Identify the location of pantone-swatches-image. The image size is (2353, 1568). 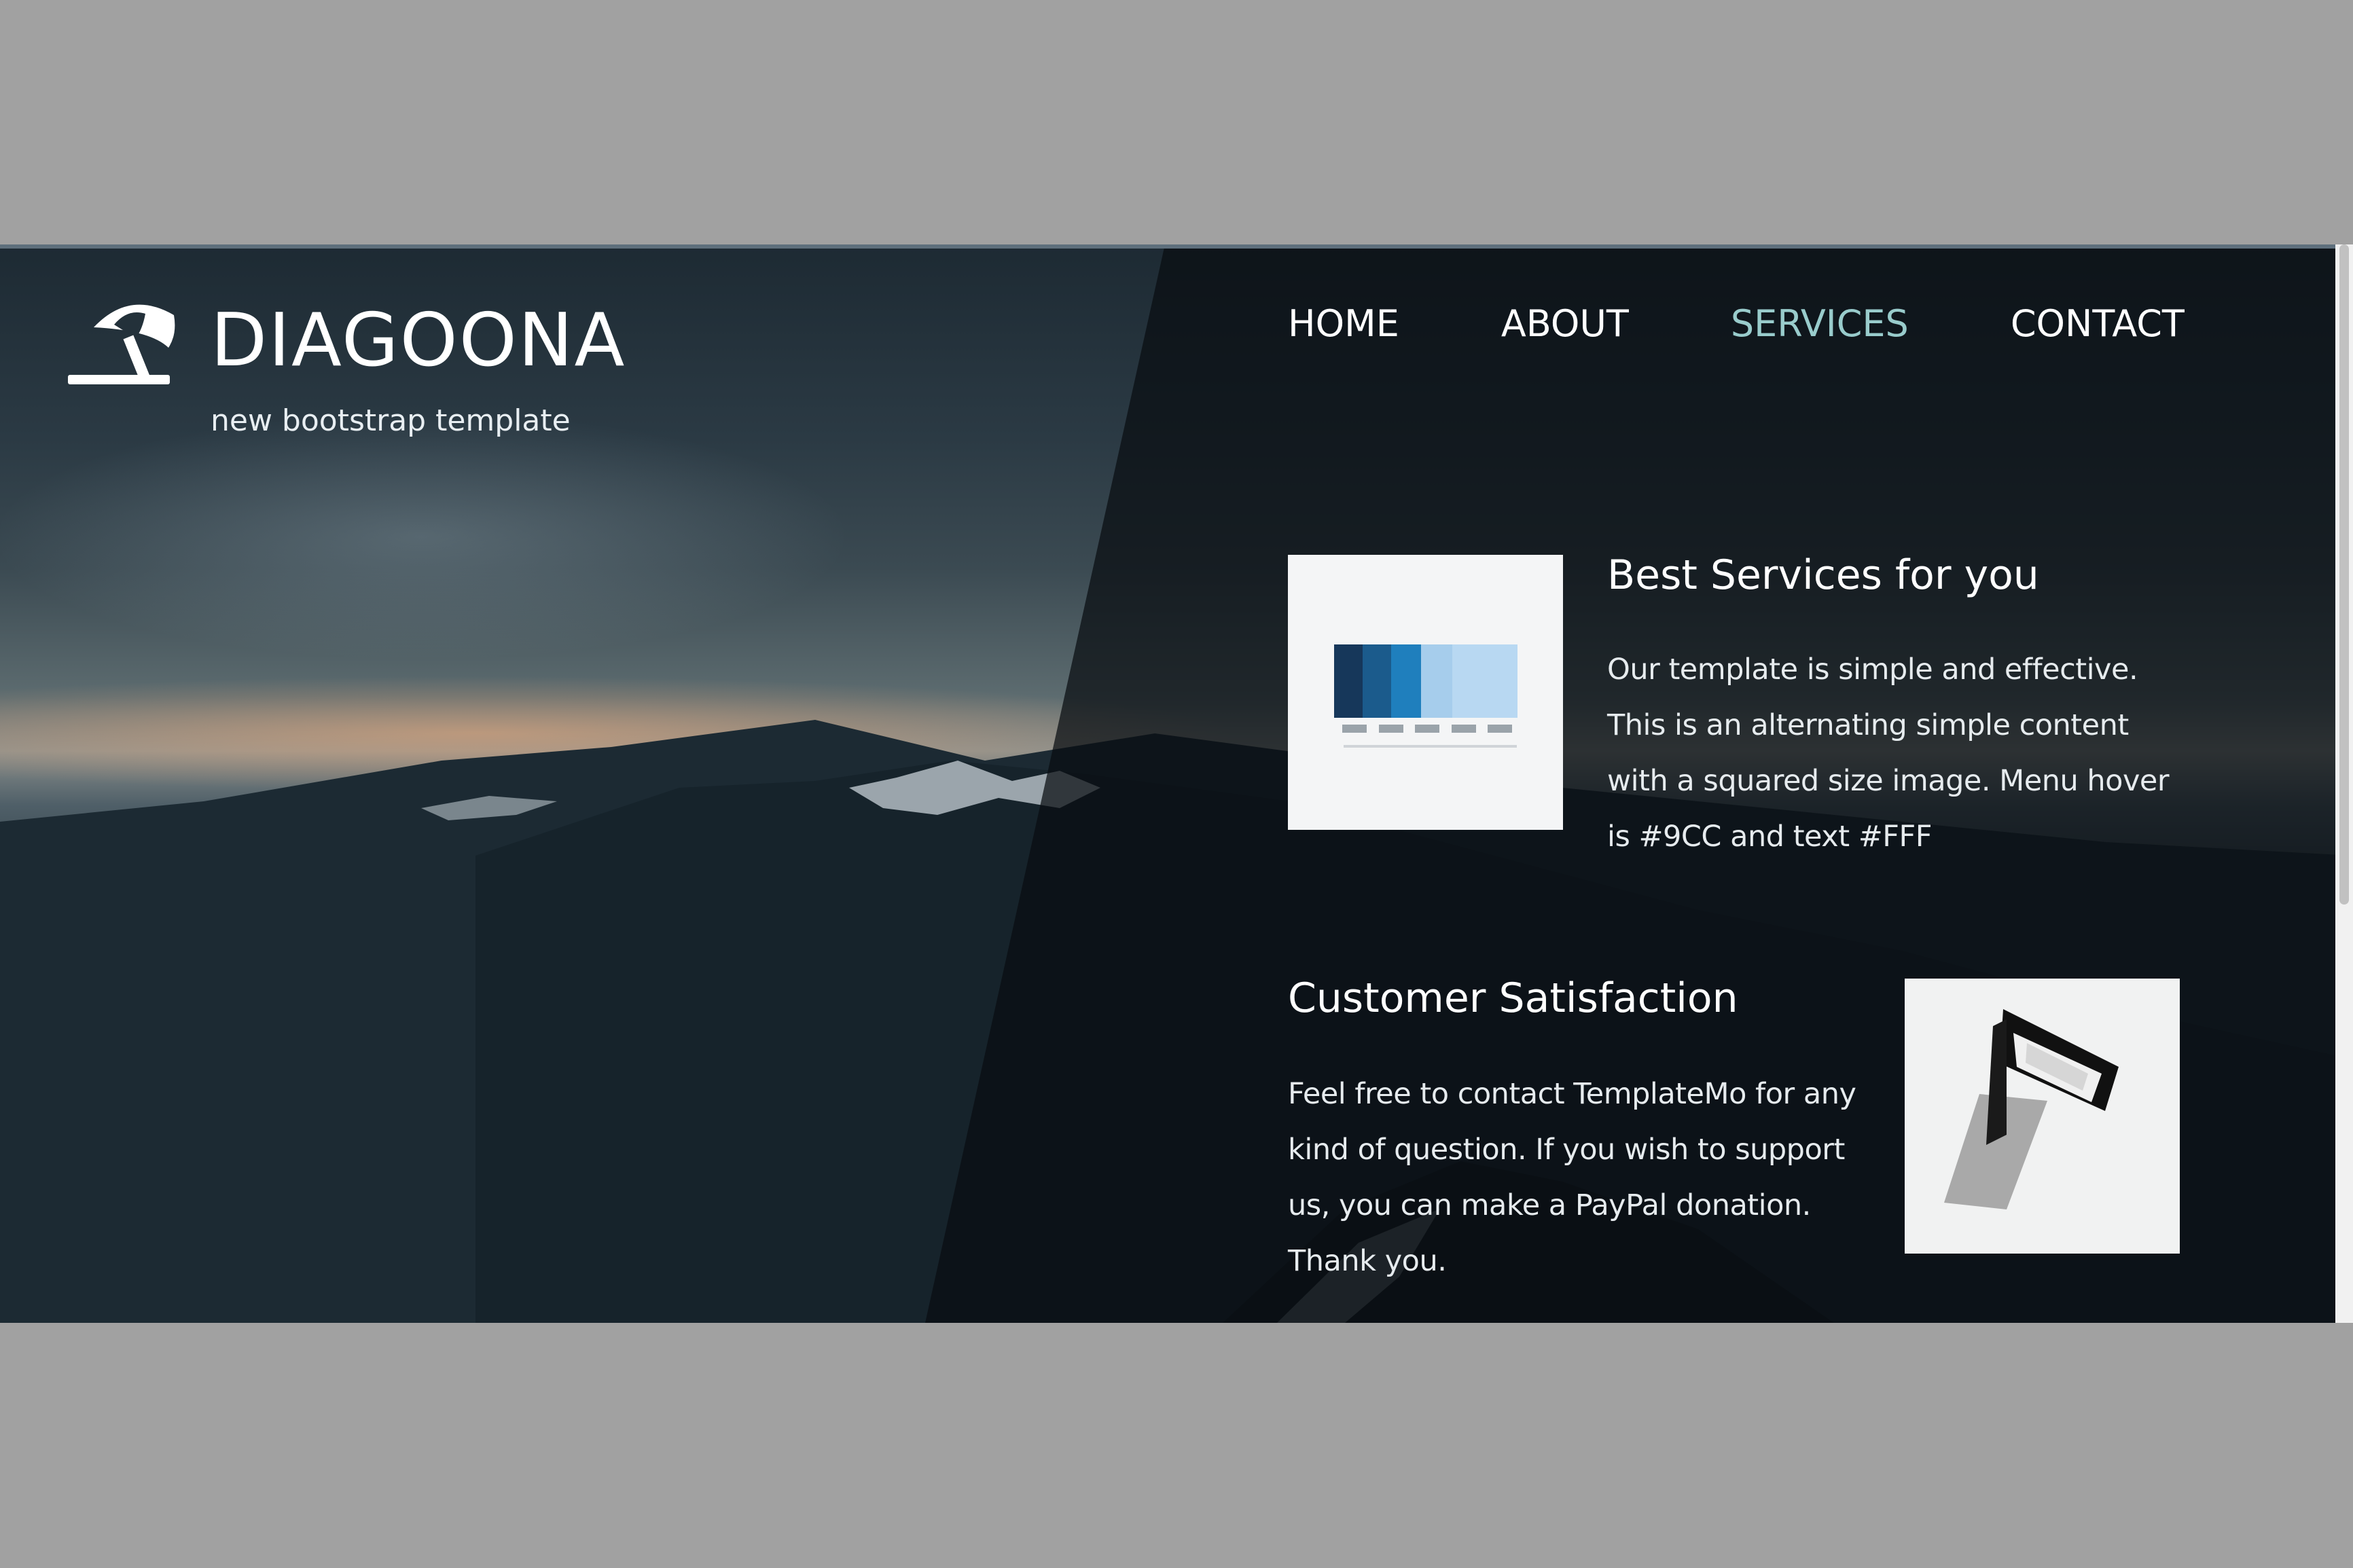
(1425, 693).